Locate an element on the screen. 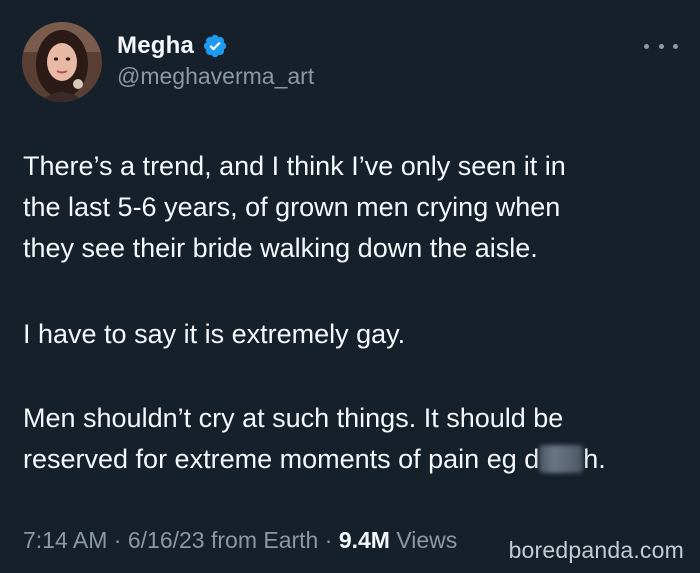  avatar-image is located at coordinates (62, 62).